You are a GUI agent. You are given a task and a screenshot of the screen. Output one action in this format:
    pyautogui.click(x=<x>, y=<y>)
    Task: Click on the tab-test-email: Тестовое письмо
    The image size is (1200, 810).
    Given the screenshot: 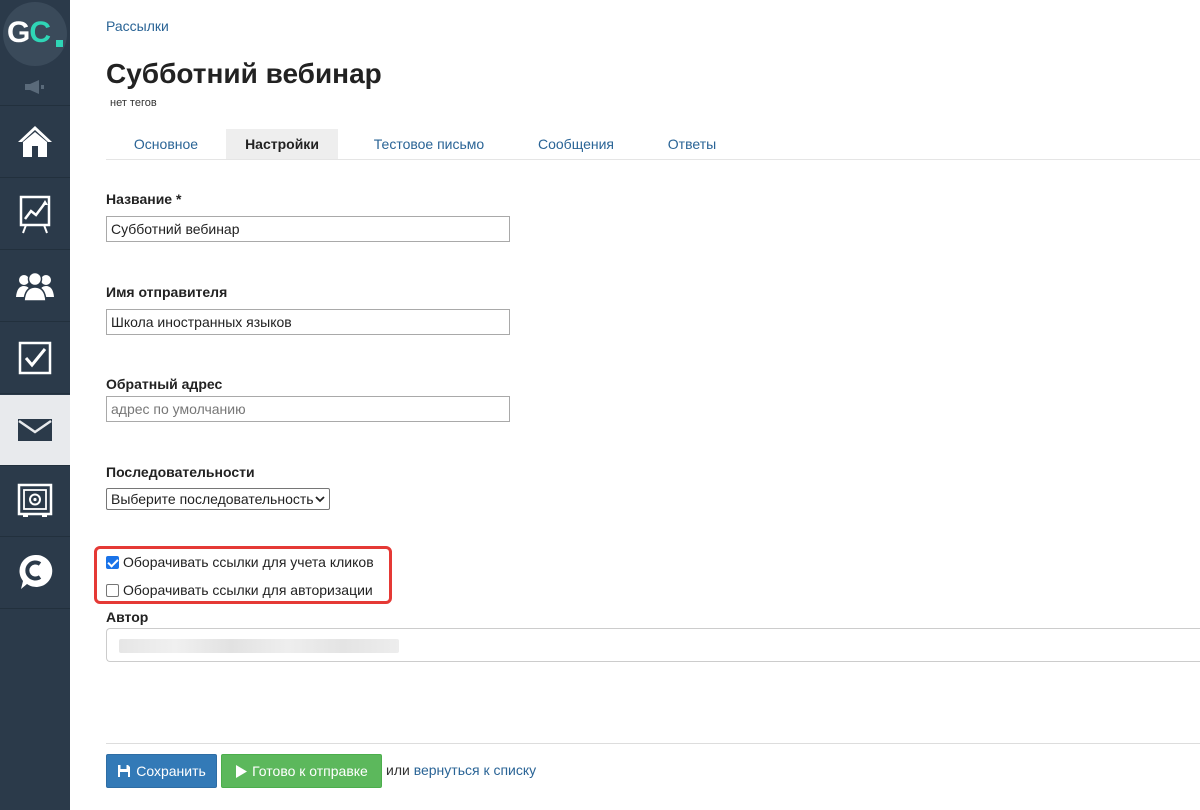 What is the action you would take?
    pyautogui.click(x=429, y=144)
    